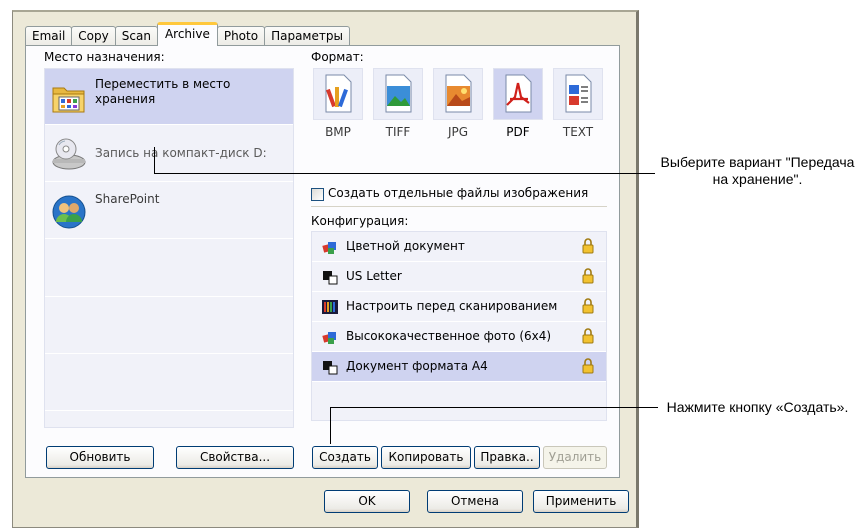  I want to click on apply-button: Применить, so click(581, 501).